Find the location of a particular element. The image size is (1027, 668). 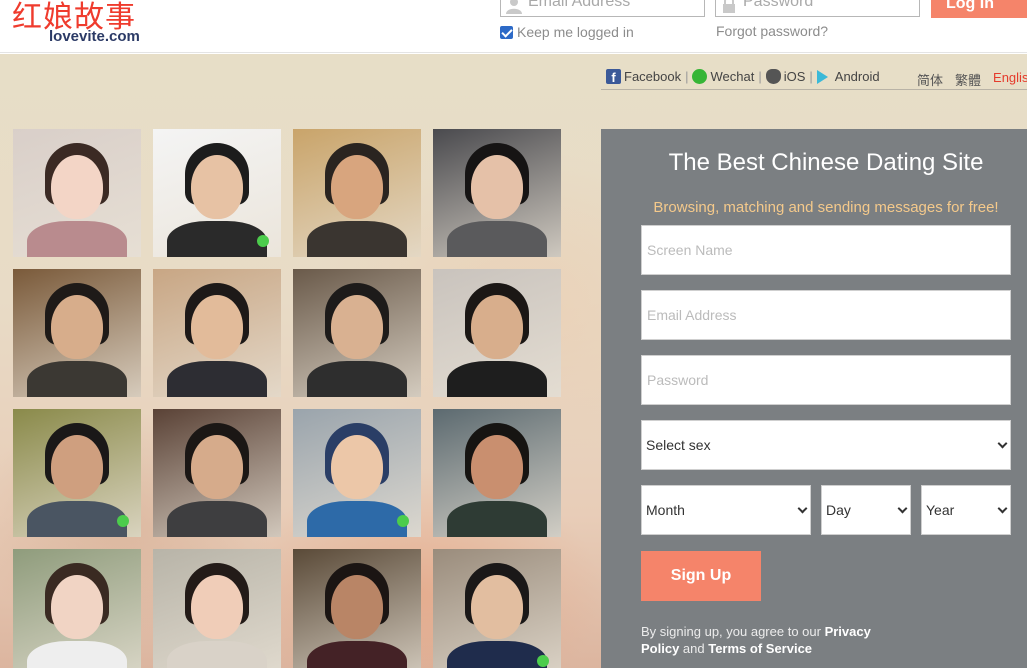

logo-english: lovevite.com is located at coordinates (94, 36).